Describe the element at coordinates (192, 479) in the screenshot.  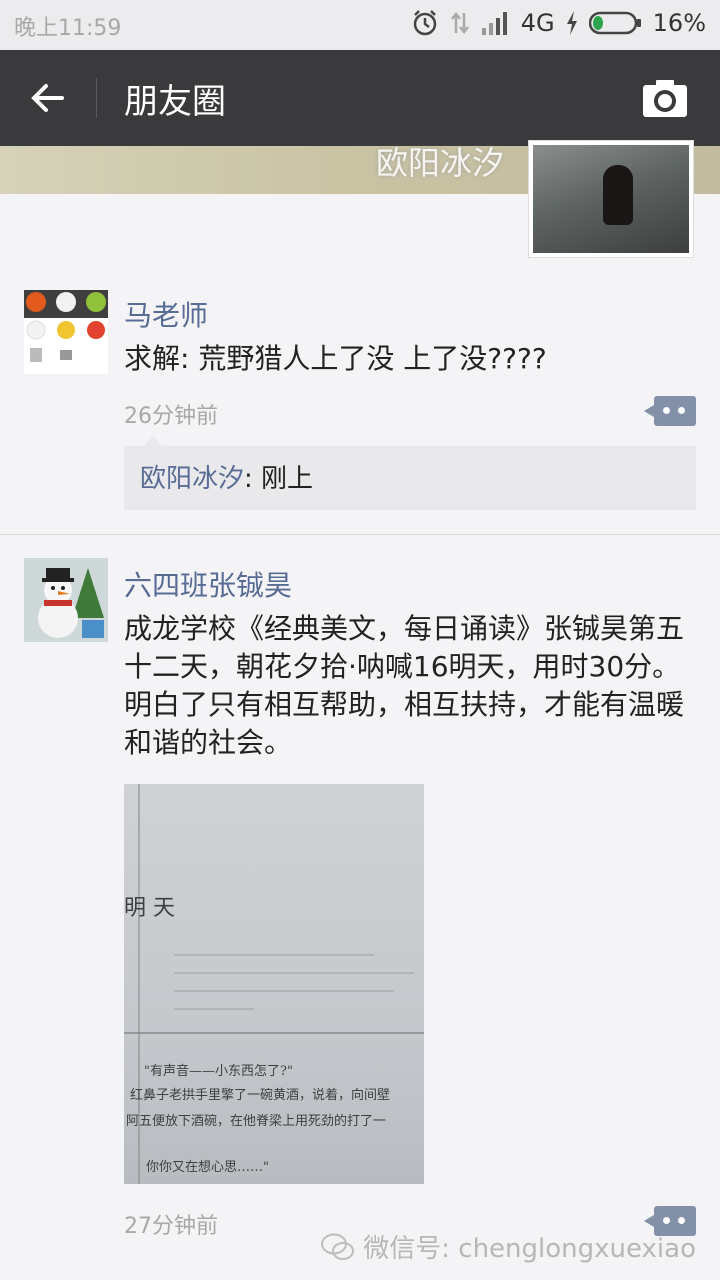
I see `comment-author: 欧阳冰汐` at that location.